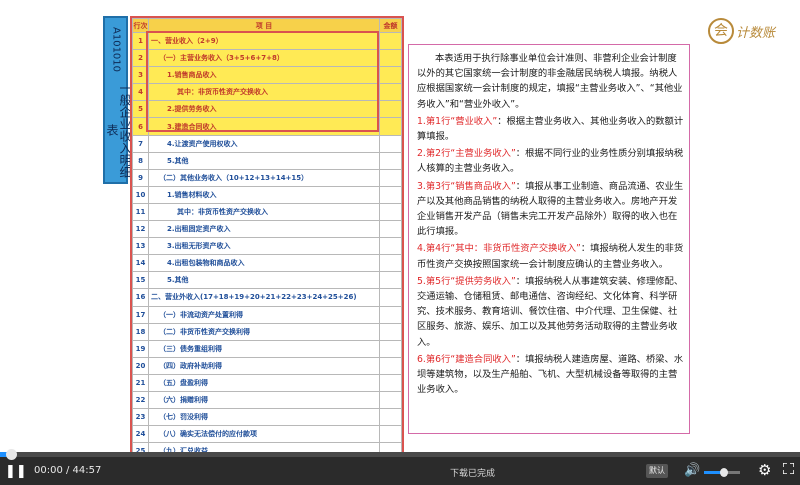 The height and width of the screenshot is (485, 800). I want to click on line-number: 16, so click(140, 297).